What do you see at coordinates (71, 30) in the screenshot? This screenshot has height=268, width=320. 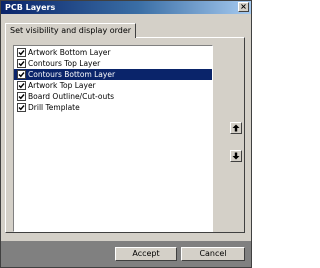 I see `tab-visibility-order: Set visibility and display order` at bounding box center [71, 30].